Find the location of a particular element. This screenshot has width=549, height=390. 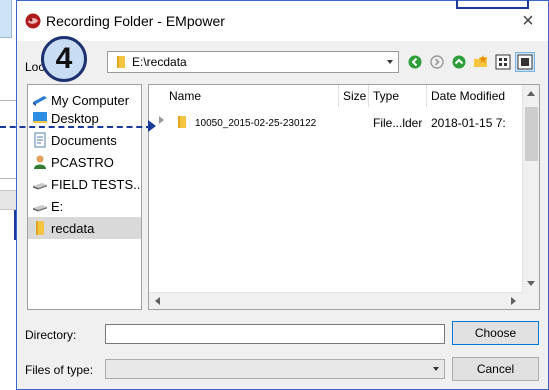

user-icon is located at coordinates (40, 162).